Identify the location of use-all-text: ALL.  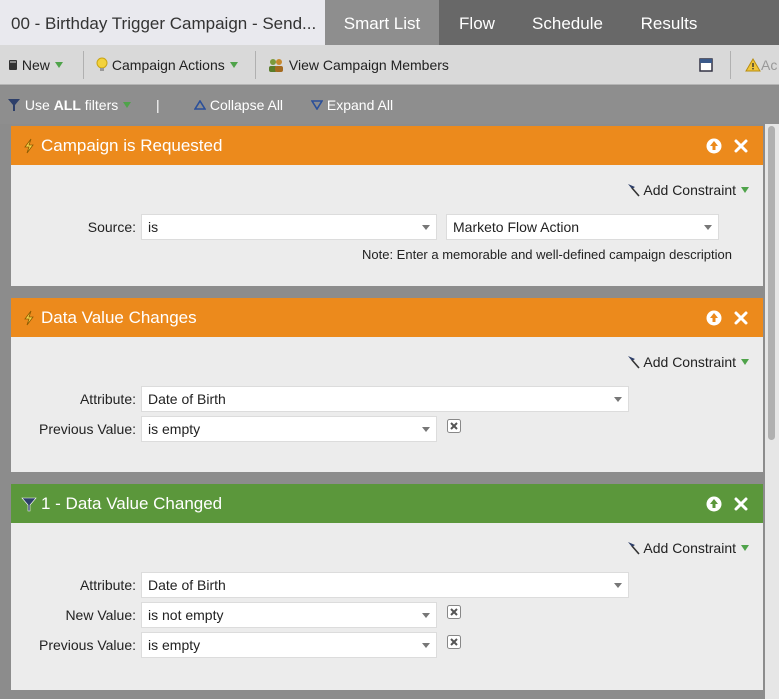
(67, 105).